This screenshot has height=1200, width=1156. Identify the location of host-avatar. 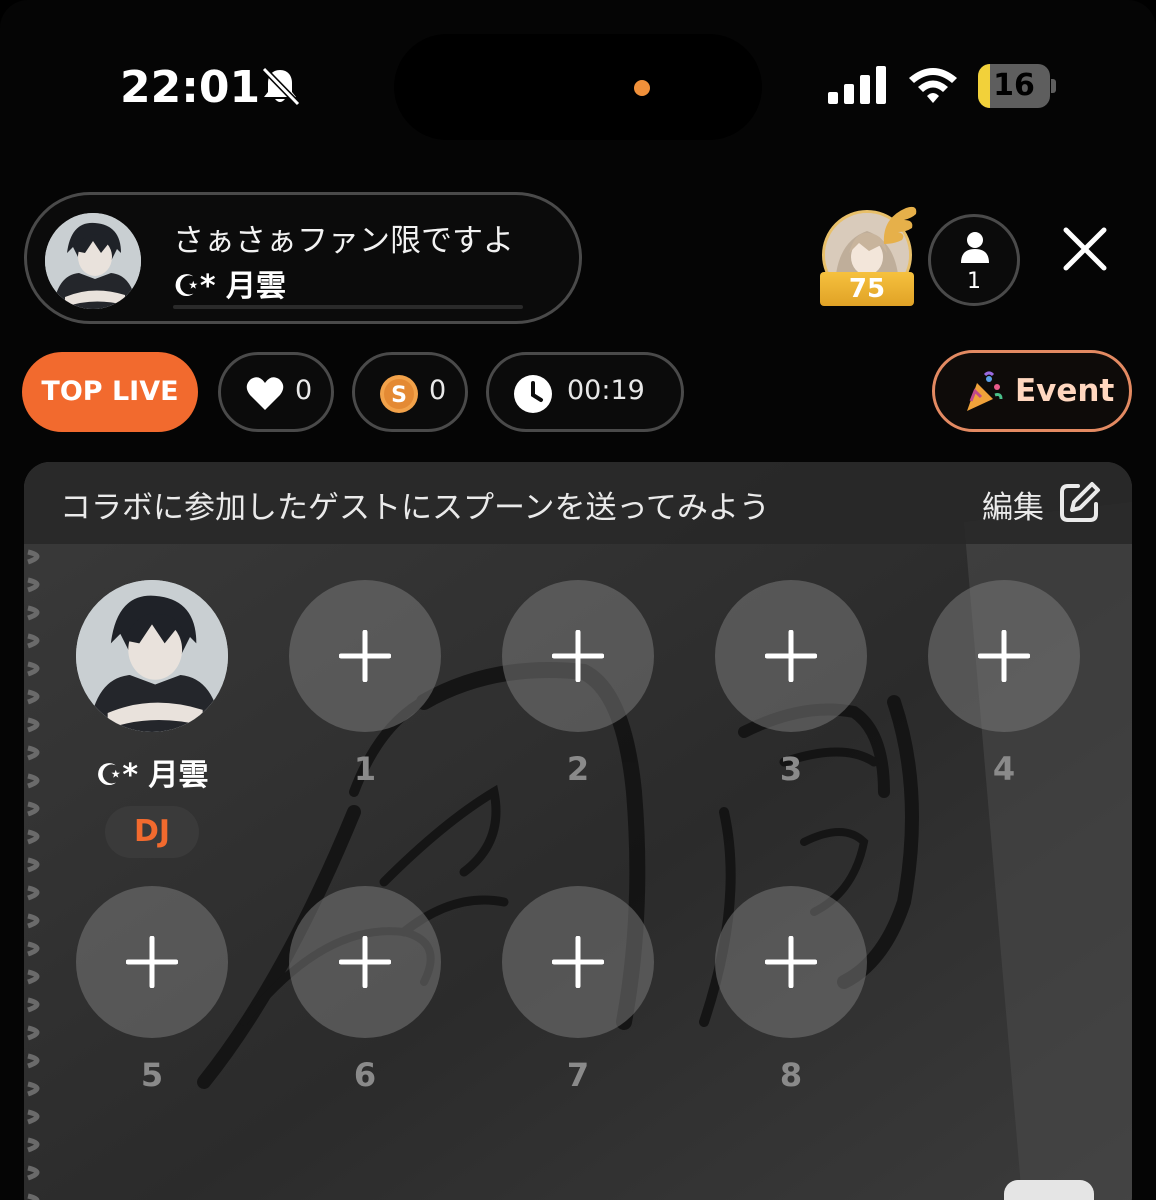
(93, 261).